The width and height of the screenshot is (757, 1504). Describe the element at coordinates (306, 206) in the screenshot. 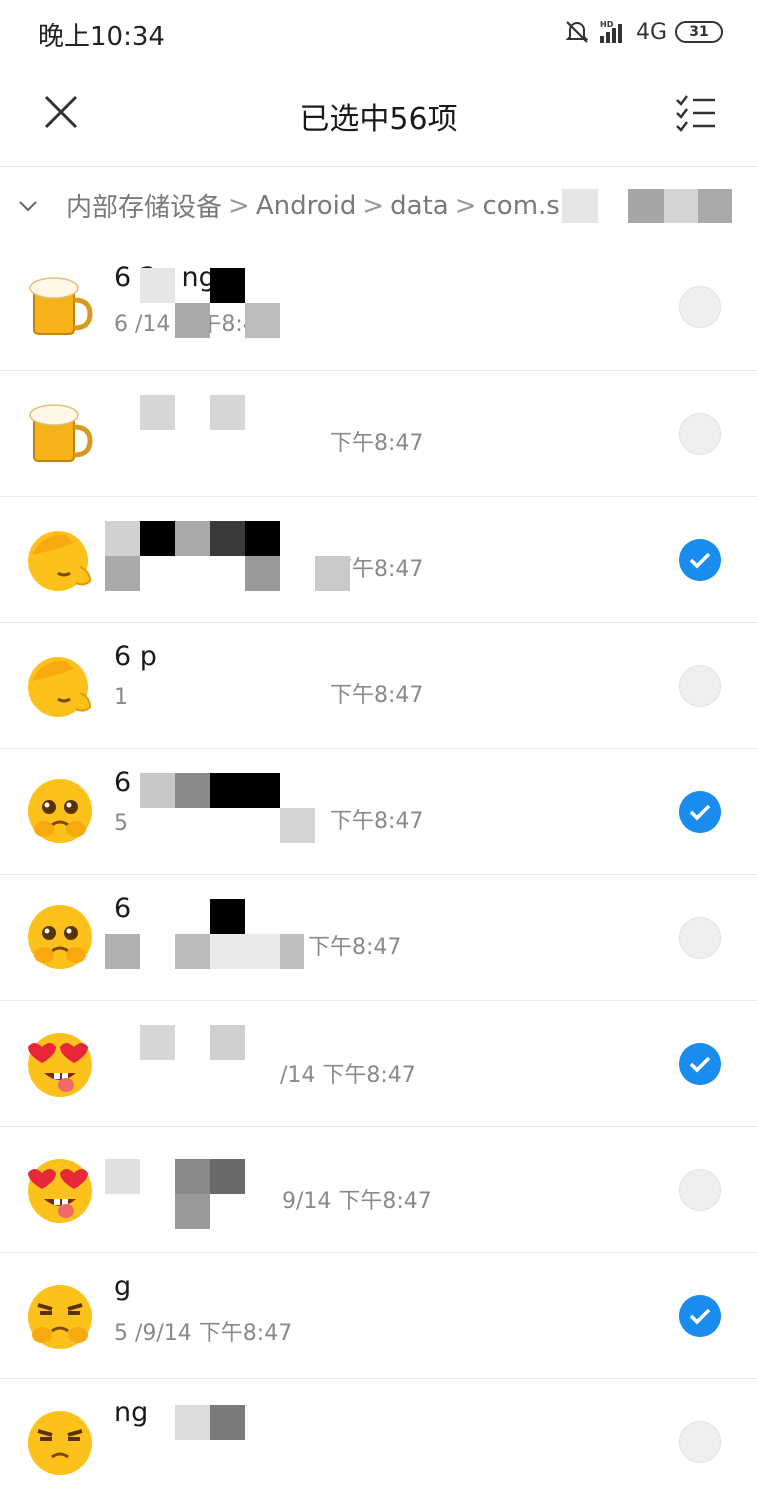

I see `breadcrumb-item-android: Android` at that location.